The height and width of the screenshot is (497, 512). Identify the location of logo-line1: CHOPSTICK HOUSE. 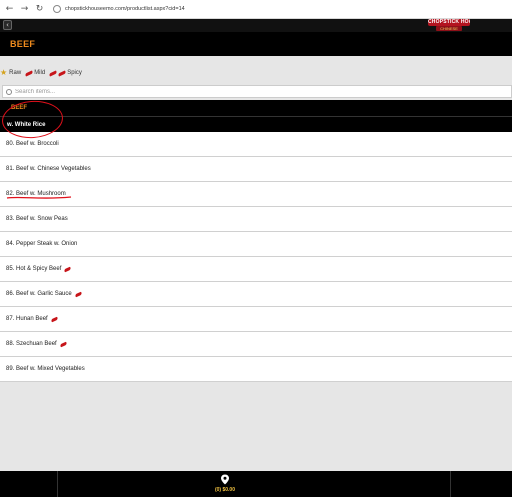
(449, 22).